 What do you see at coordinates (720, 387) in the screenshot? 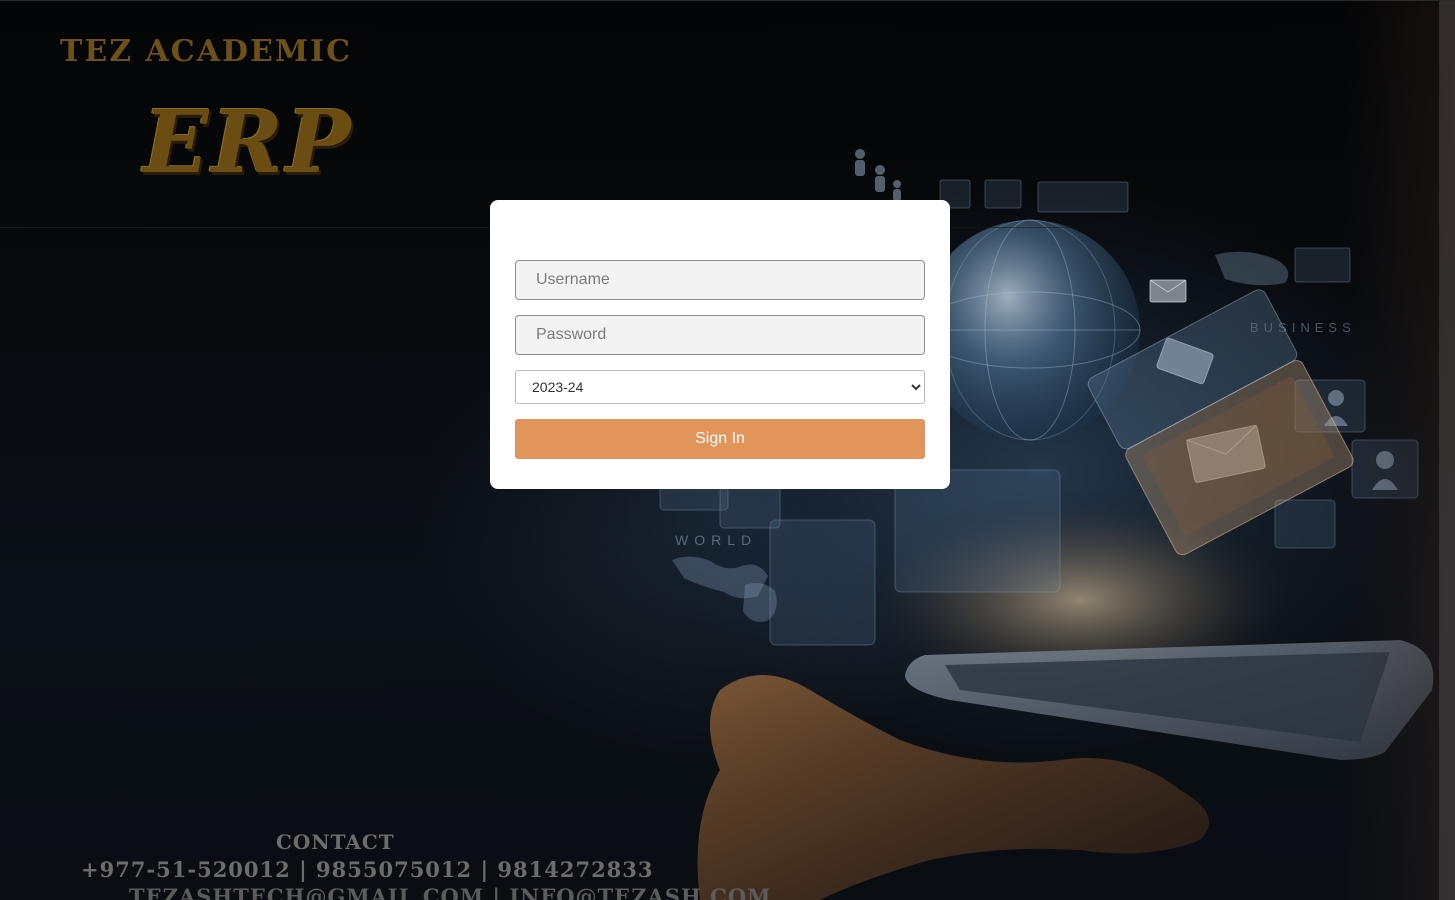
I see `session-select: 2023-24` at bounding box center [720, 387].